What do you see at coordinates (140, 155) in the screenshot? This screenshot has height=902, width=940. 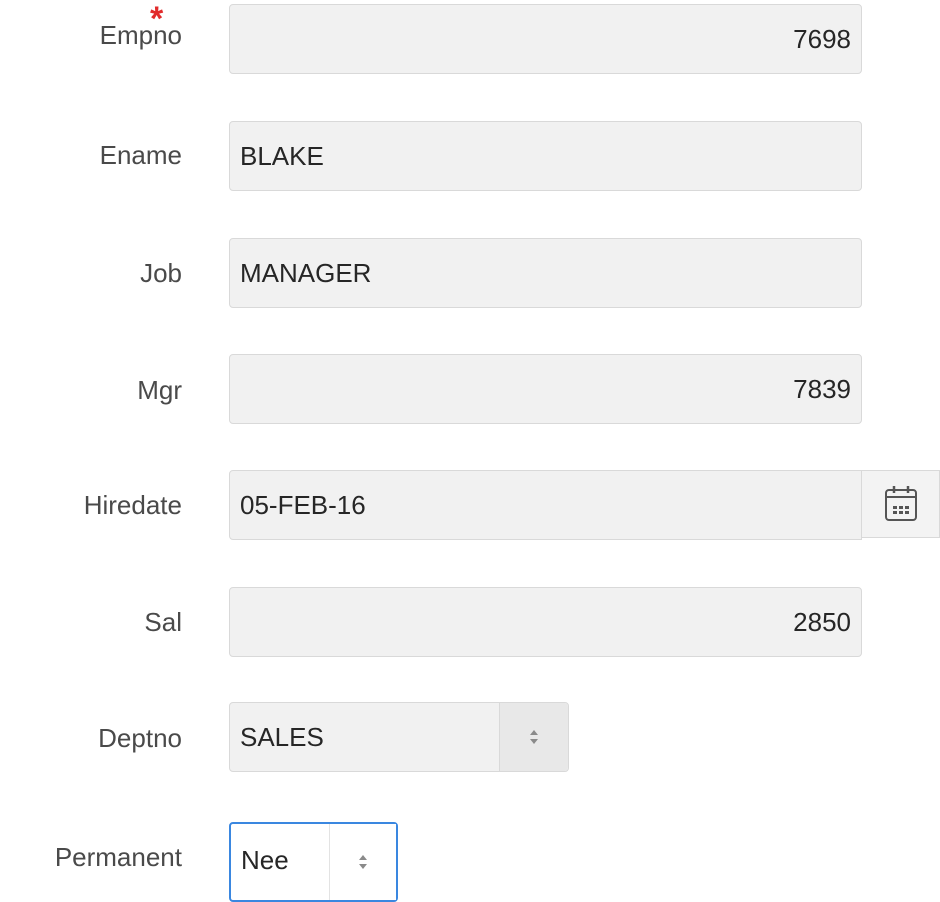 I see `ename-label: Ename` at bounding box center [140, 155].